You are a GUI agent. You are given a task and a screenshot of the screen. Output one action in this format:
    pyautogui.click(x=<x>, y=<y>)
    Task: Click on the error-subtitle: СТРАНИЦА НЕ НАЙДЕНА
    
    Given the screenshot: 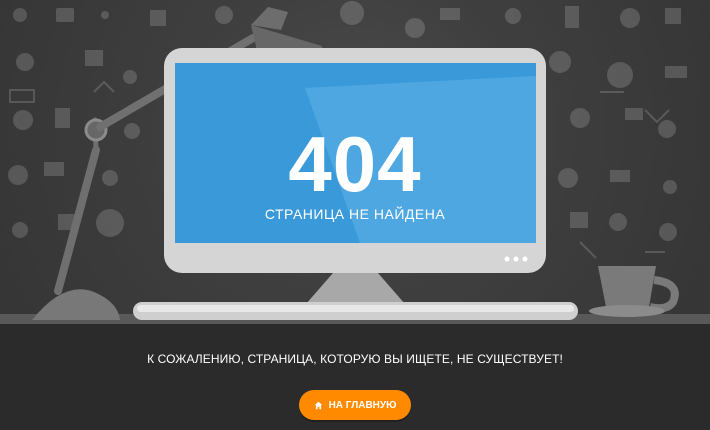 What is the action you would take?
    pyautogui.click(x=355, y=214)
    